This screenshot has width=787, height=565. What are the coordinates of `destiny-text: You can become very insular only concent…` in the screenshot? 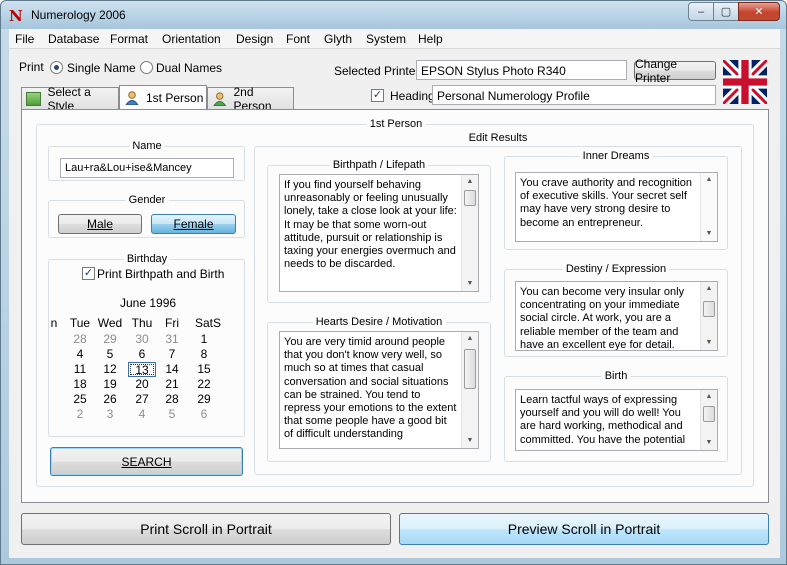 It's located at (602, 318).